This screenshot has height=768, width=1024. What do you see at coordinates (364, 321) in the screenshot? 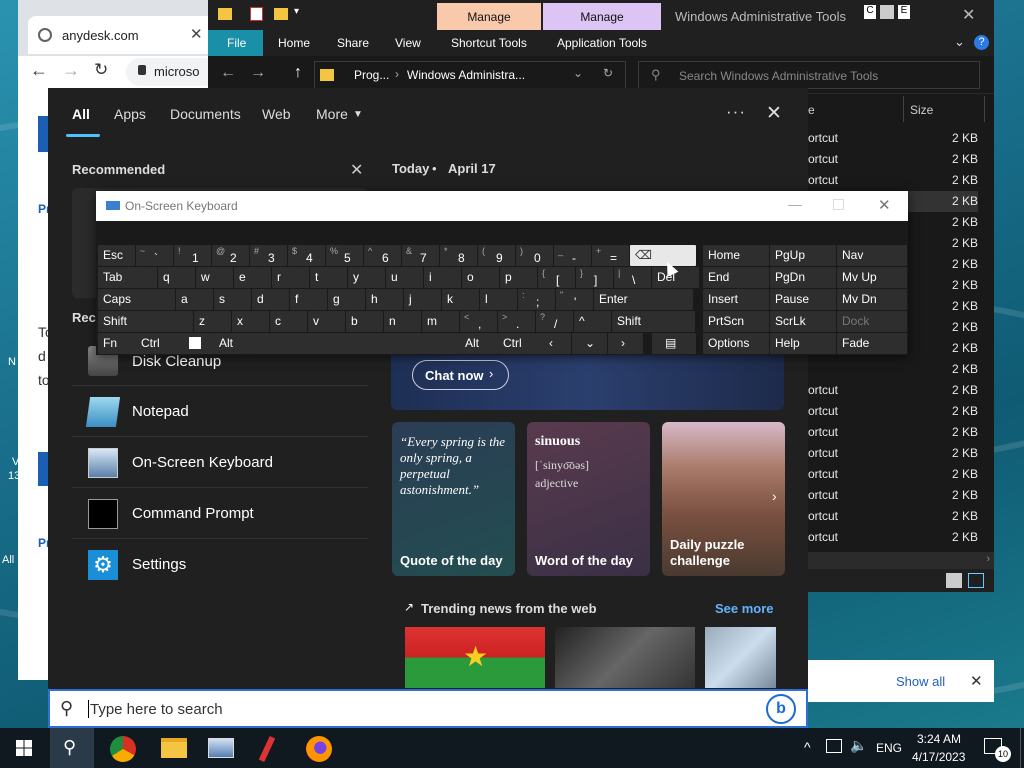
I see `osk-key: b` at bounding box center [364, 321].